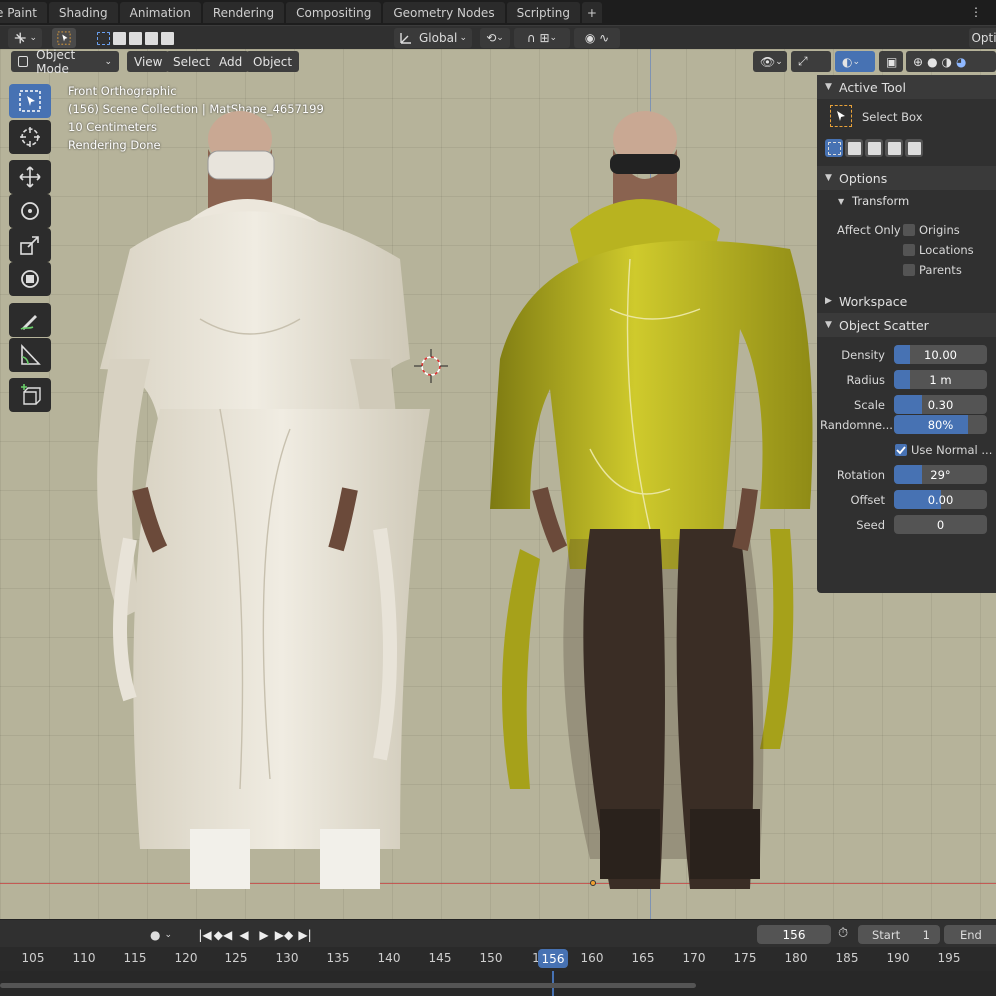  Describe the element at coordinates (23, 61) in the screenshot. I see `object-mode-icon` at that location.